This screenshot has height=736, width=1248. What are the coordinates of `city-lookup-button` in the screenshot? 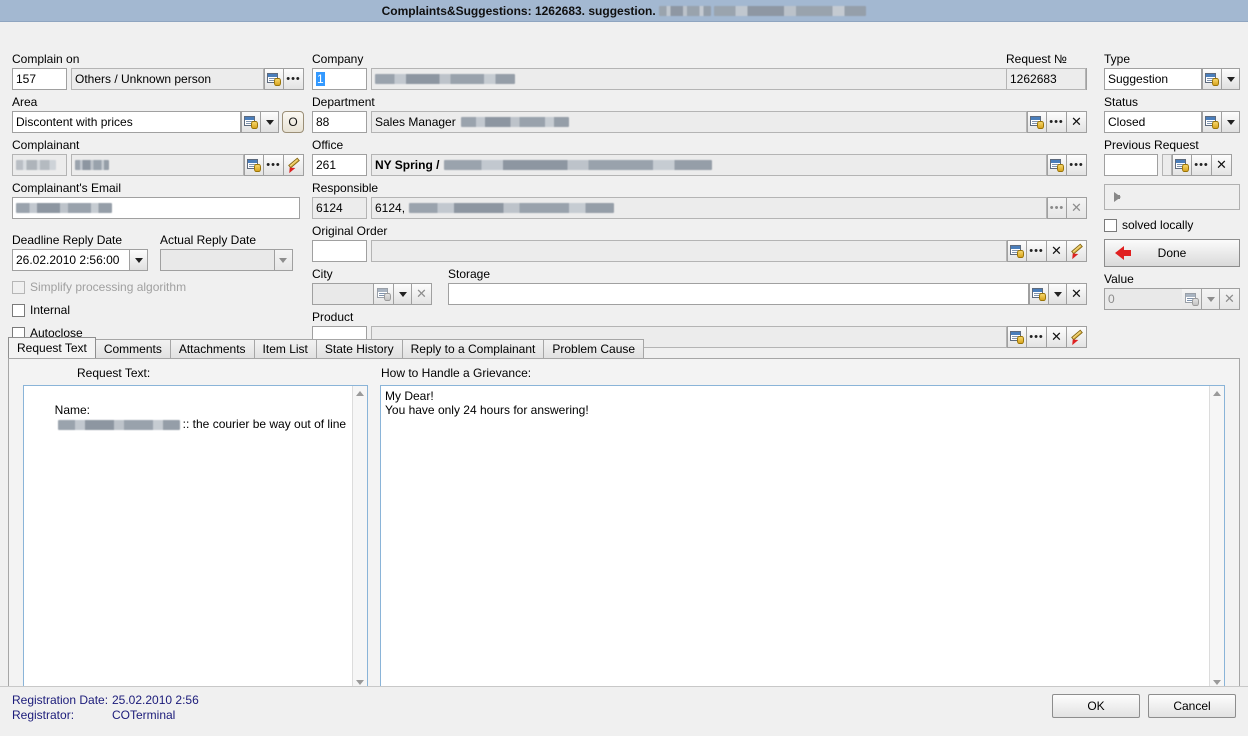 It's located at (384, 294).